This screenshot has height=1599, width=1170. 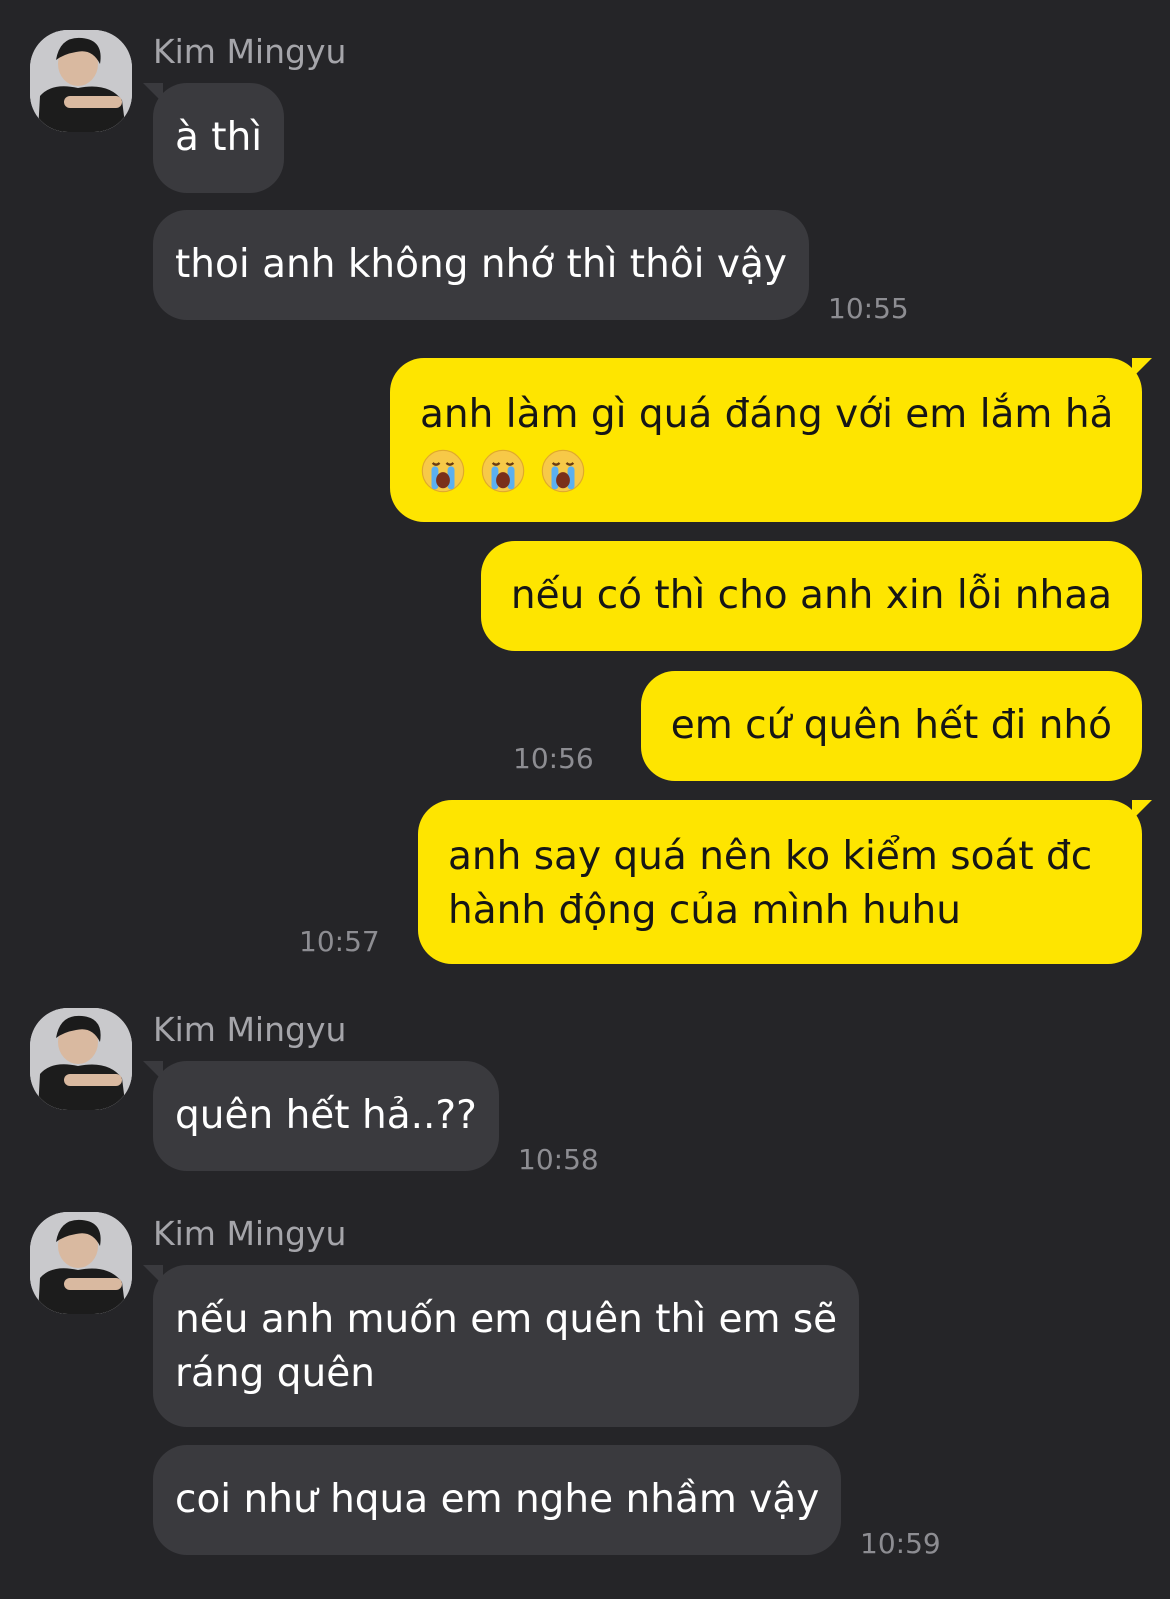 I want to click on outgoing-message: nếu có thì cho anh xin lỗi nhaa, so click(x=811, y=596).